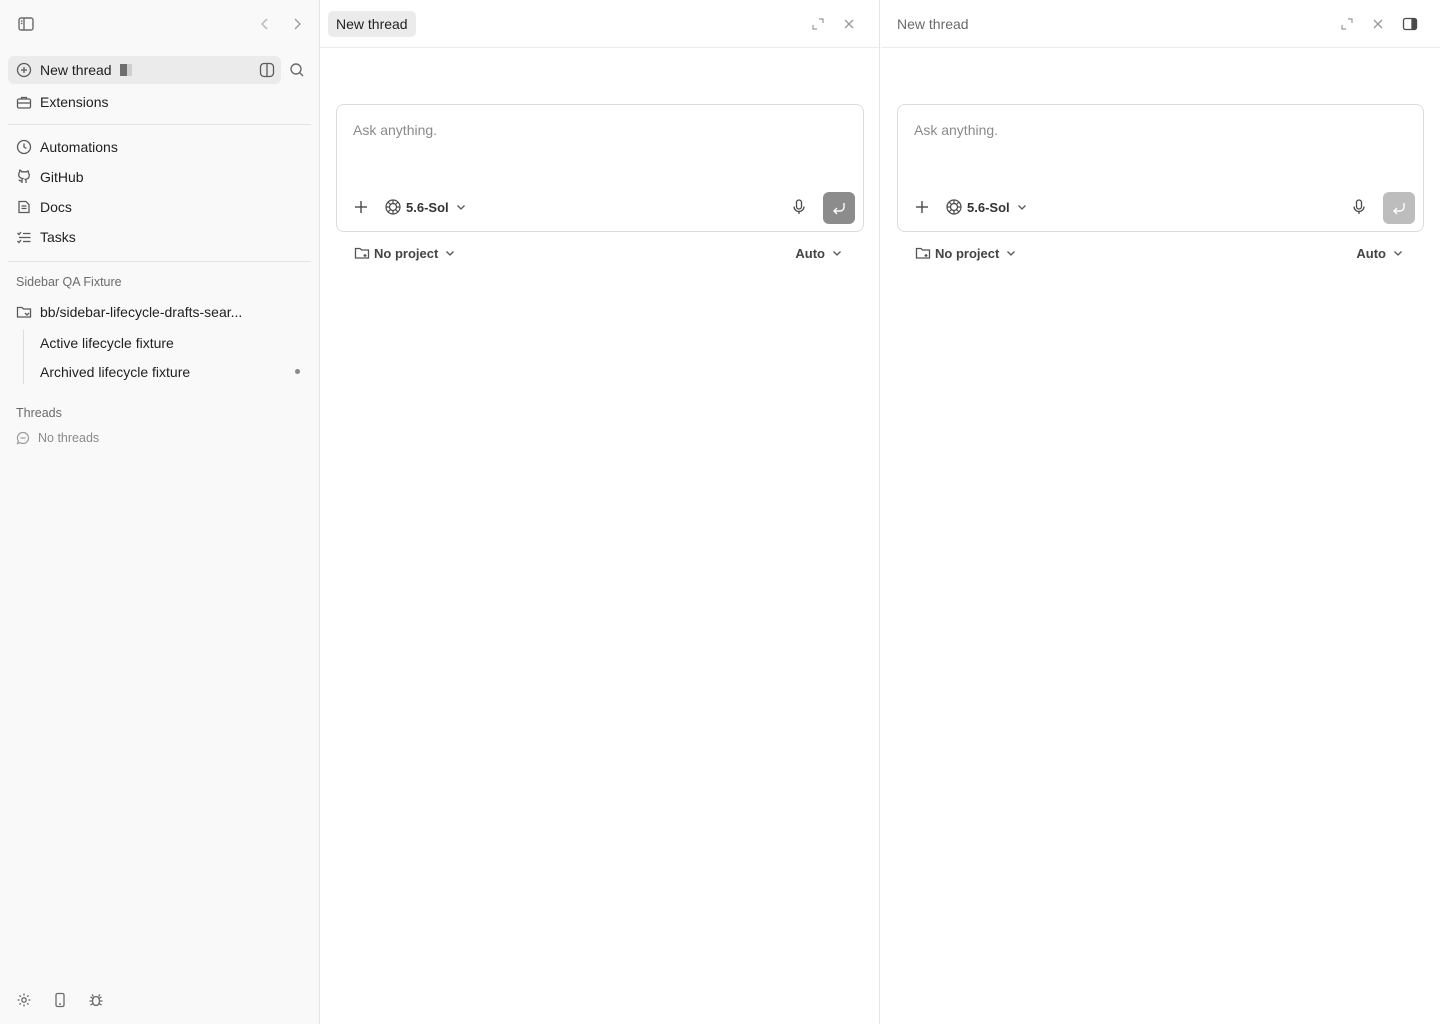 Image resolution: width=1440 pixels, height=1024 pixels. Describe the element at coordinates (62, 177) in the screenshot. I see `sidebar-item-label: GitHub` at that location.